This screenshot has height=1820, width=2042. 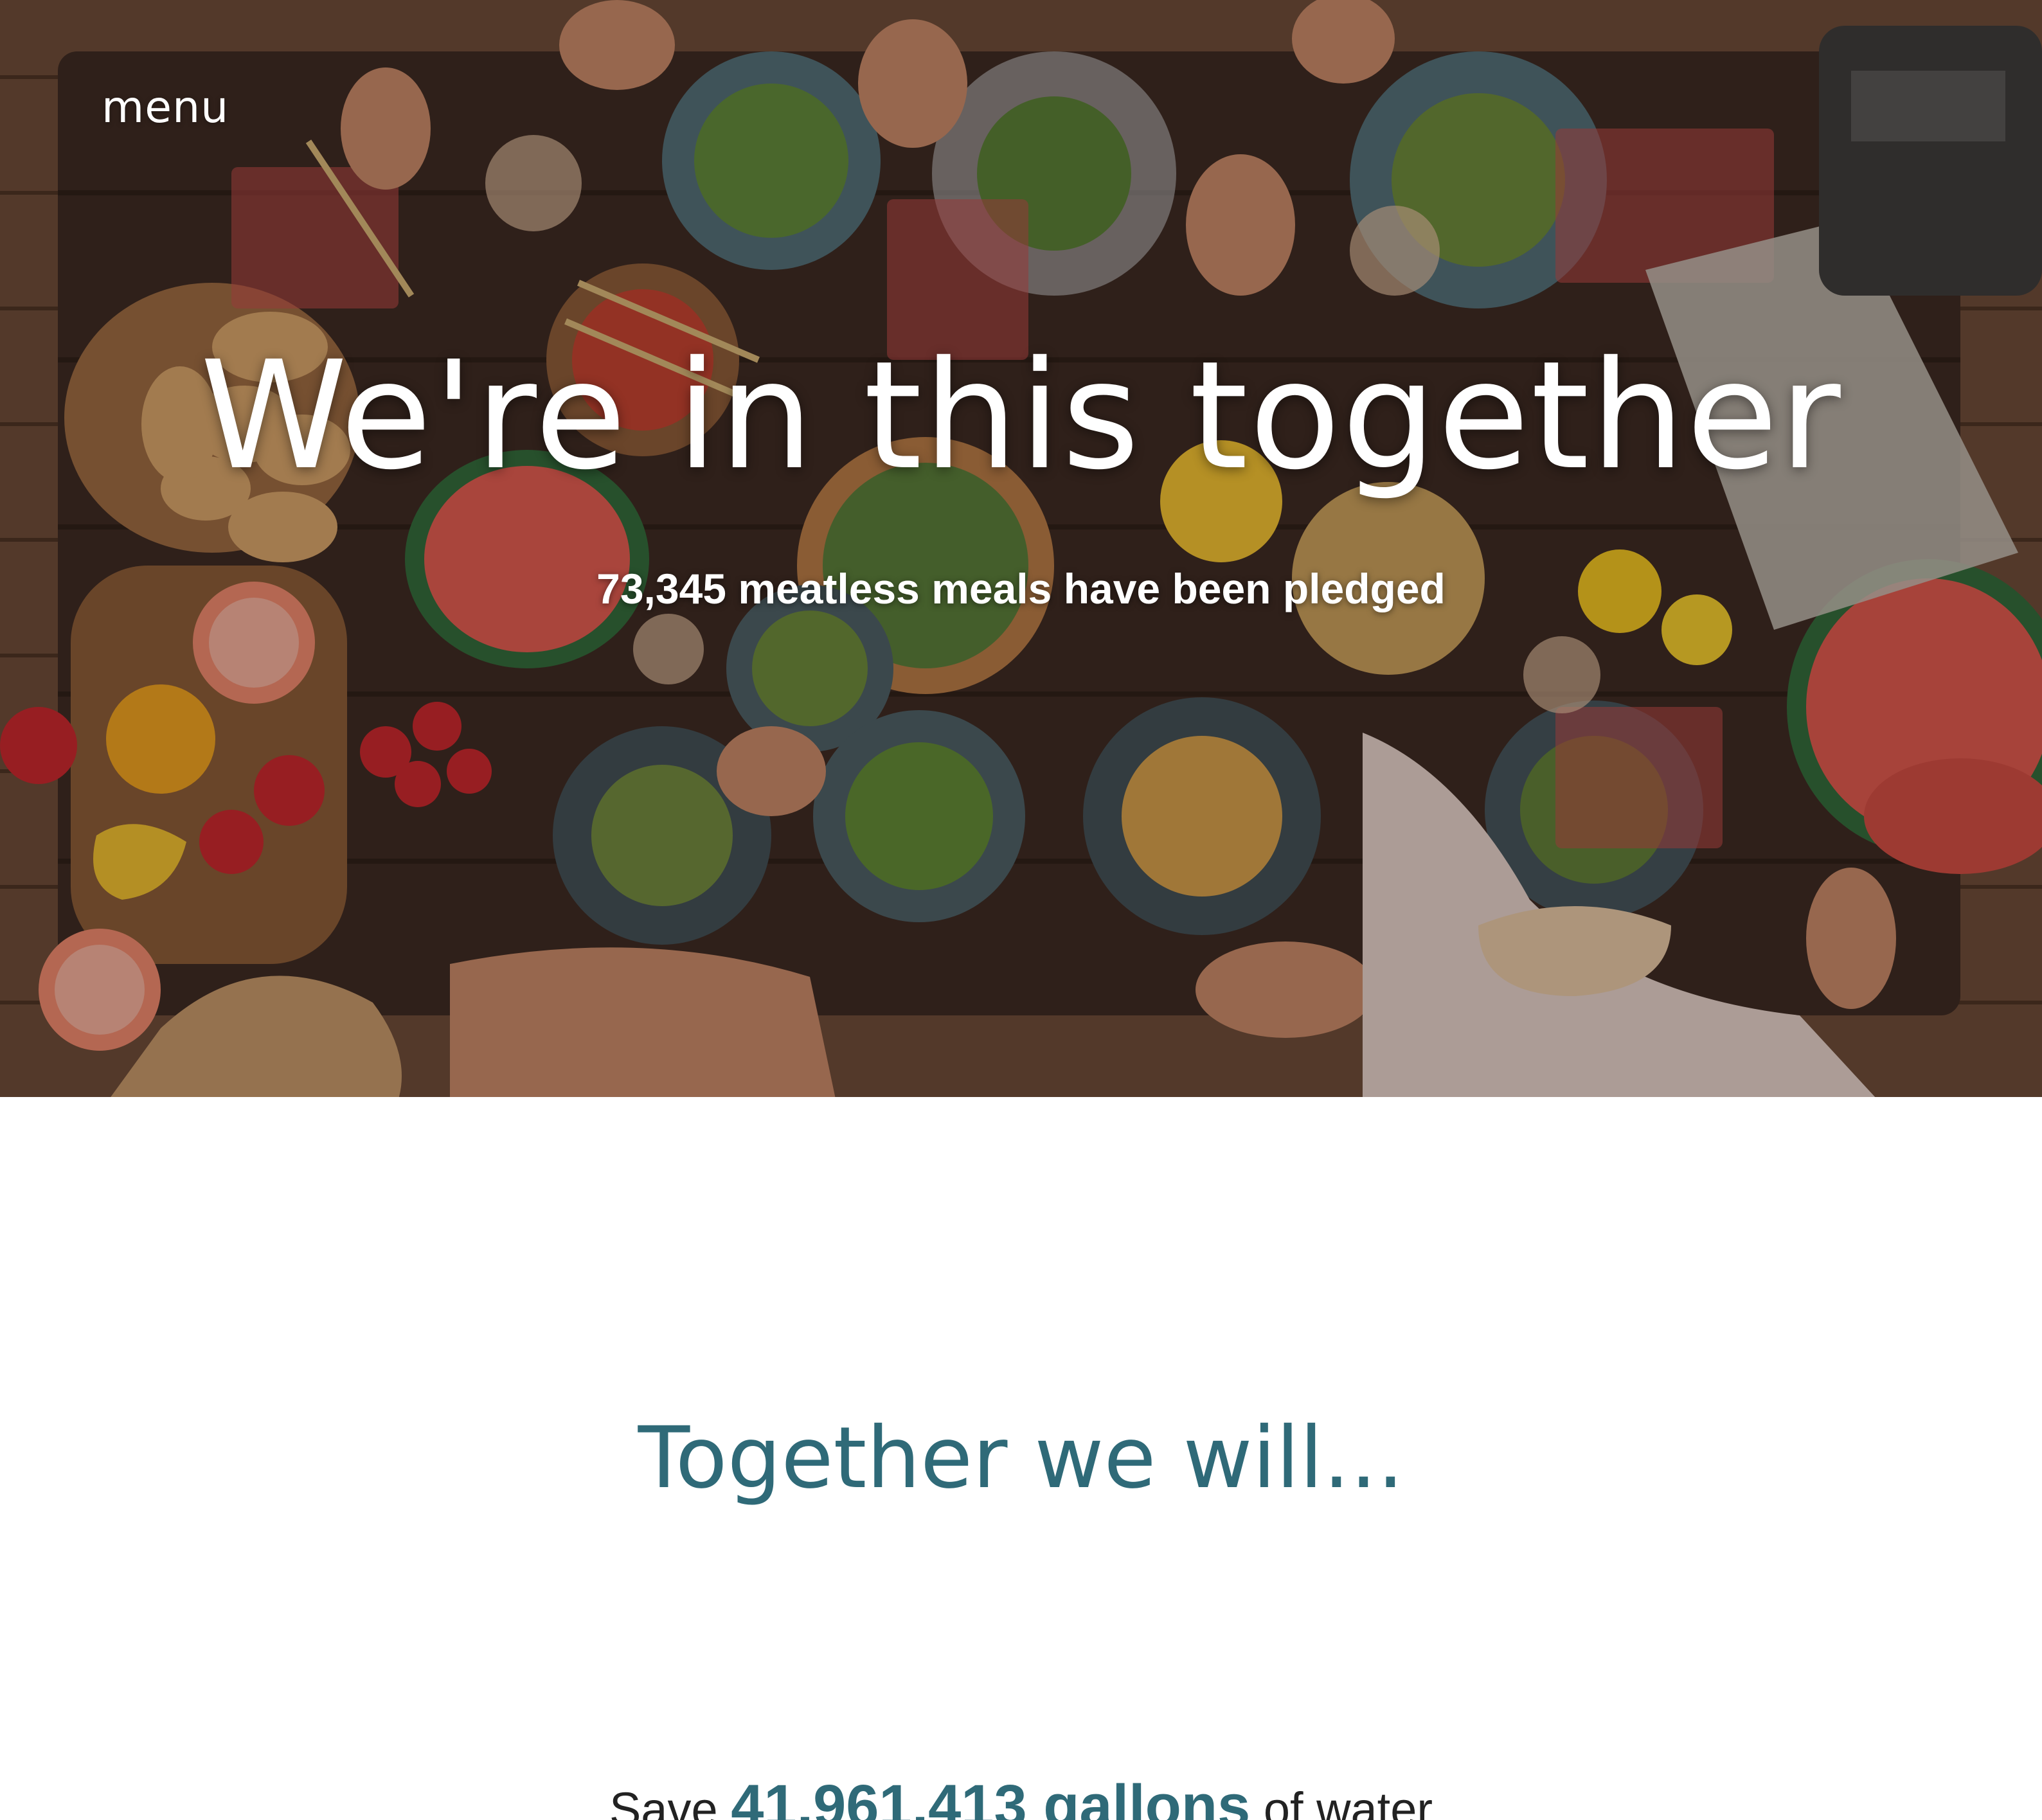 What do you see at coordinates (165, 107) in the screenshot?
I see `menu-button: menu` at bounding box center [165, 107].